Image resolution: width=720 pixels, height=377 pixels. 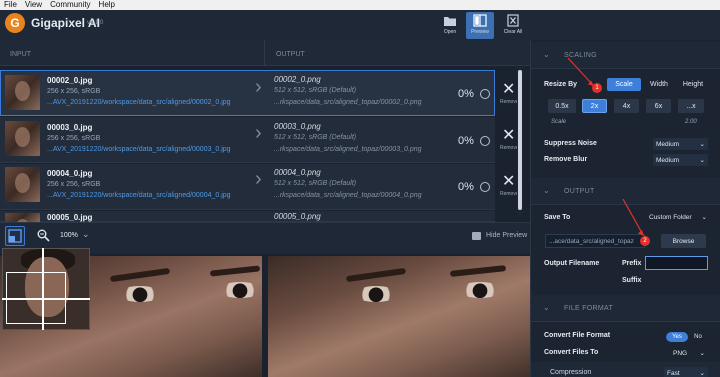 What do you see at coordinates (476, 236) in the screenshot?
I see `hide-preview-icon` at bounding box center [476, 236].